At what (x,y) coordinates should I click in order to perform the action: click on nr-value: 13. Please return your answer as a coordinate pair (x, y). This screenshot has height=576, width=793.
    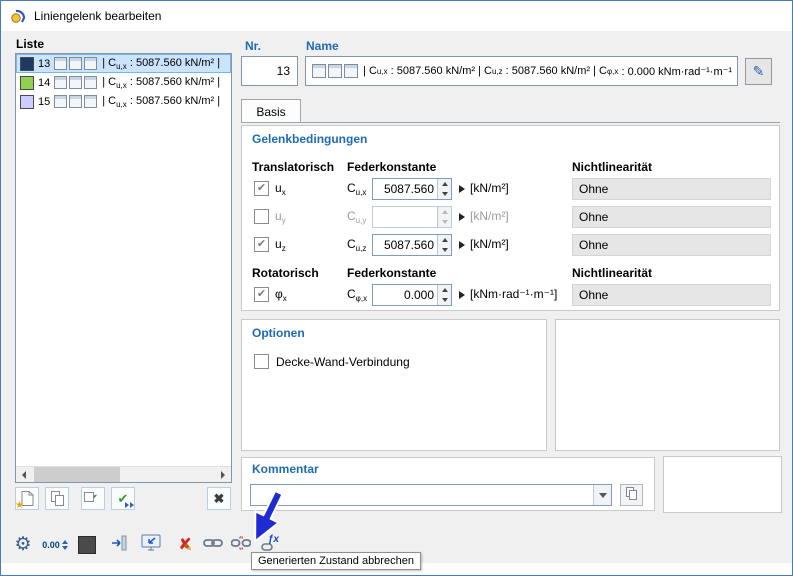
    Looking at the image, I should click on (269, 71).